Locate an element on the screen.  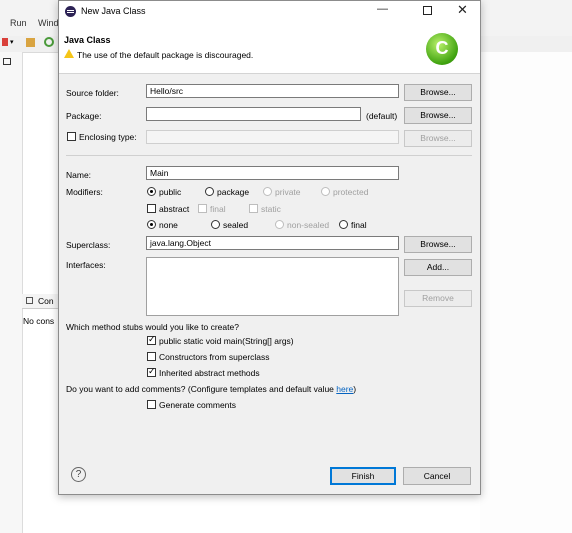
menu-window: Wind is located at coordinates (48, 23).